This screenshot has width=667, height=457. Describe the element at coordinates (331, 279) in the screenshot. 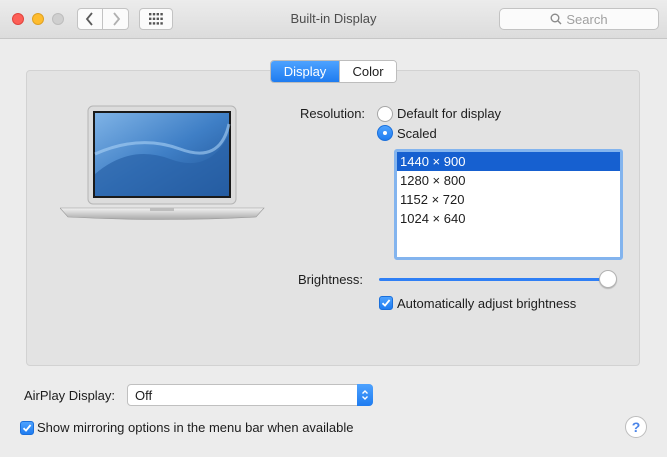

I see `brightness-label: Brightness:` at that location.